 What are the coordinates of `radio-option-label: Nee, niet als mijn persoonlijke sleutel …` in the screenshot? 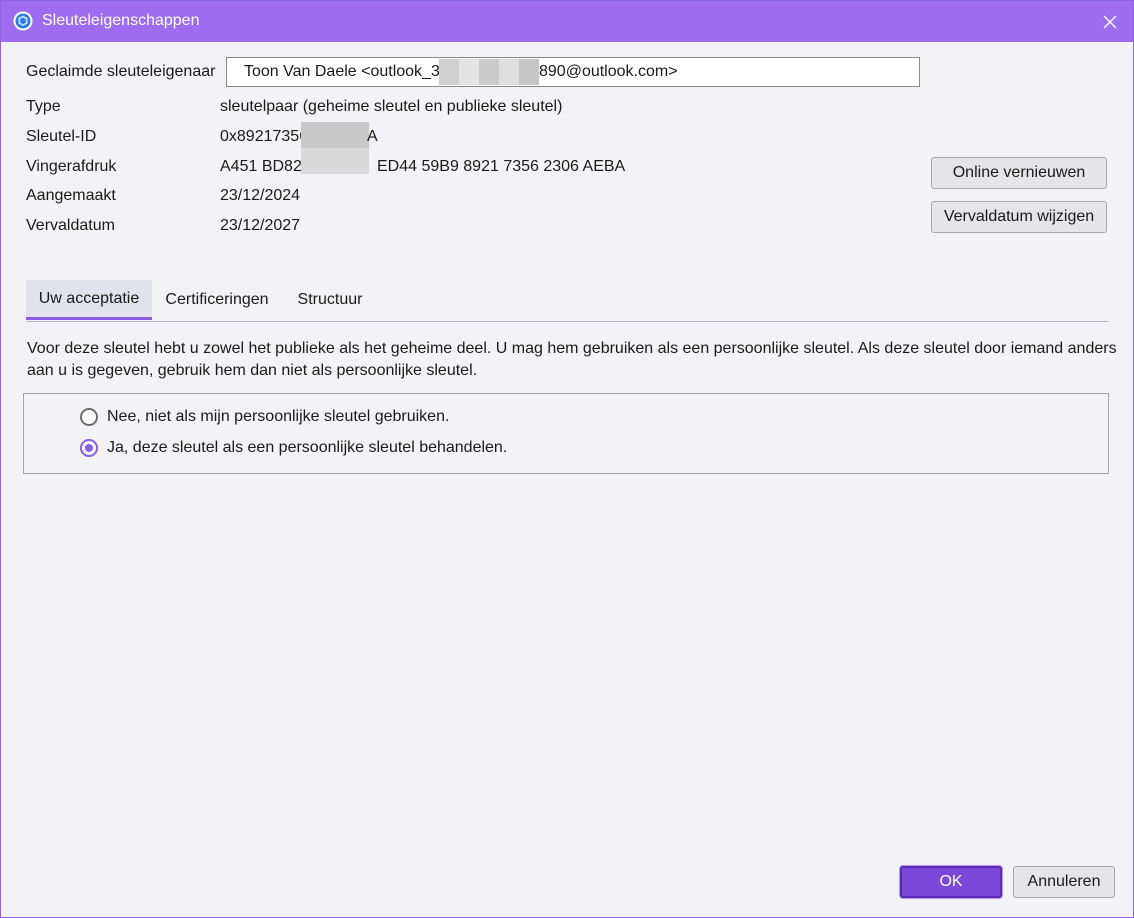 It's located at (278, 416).